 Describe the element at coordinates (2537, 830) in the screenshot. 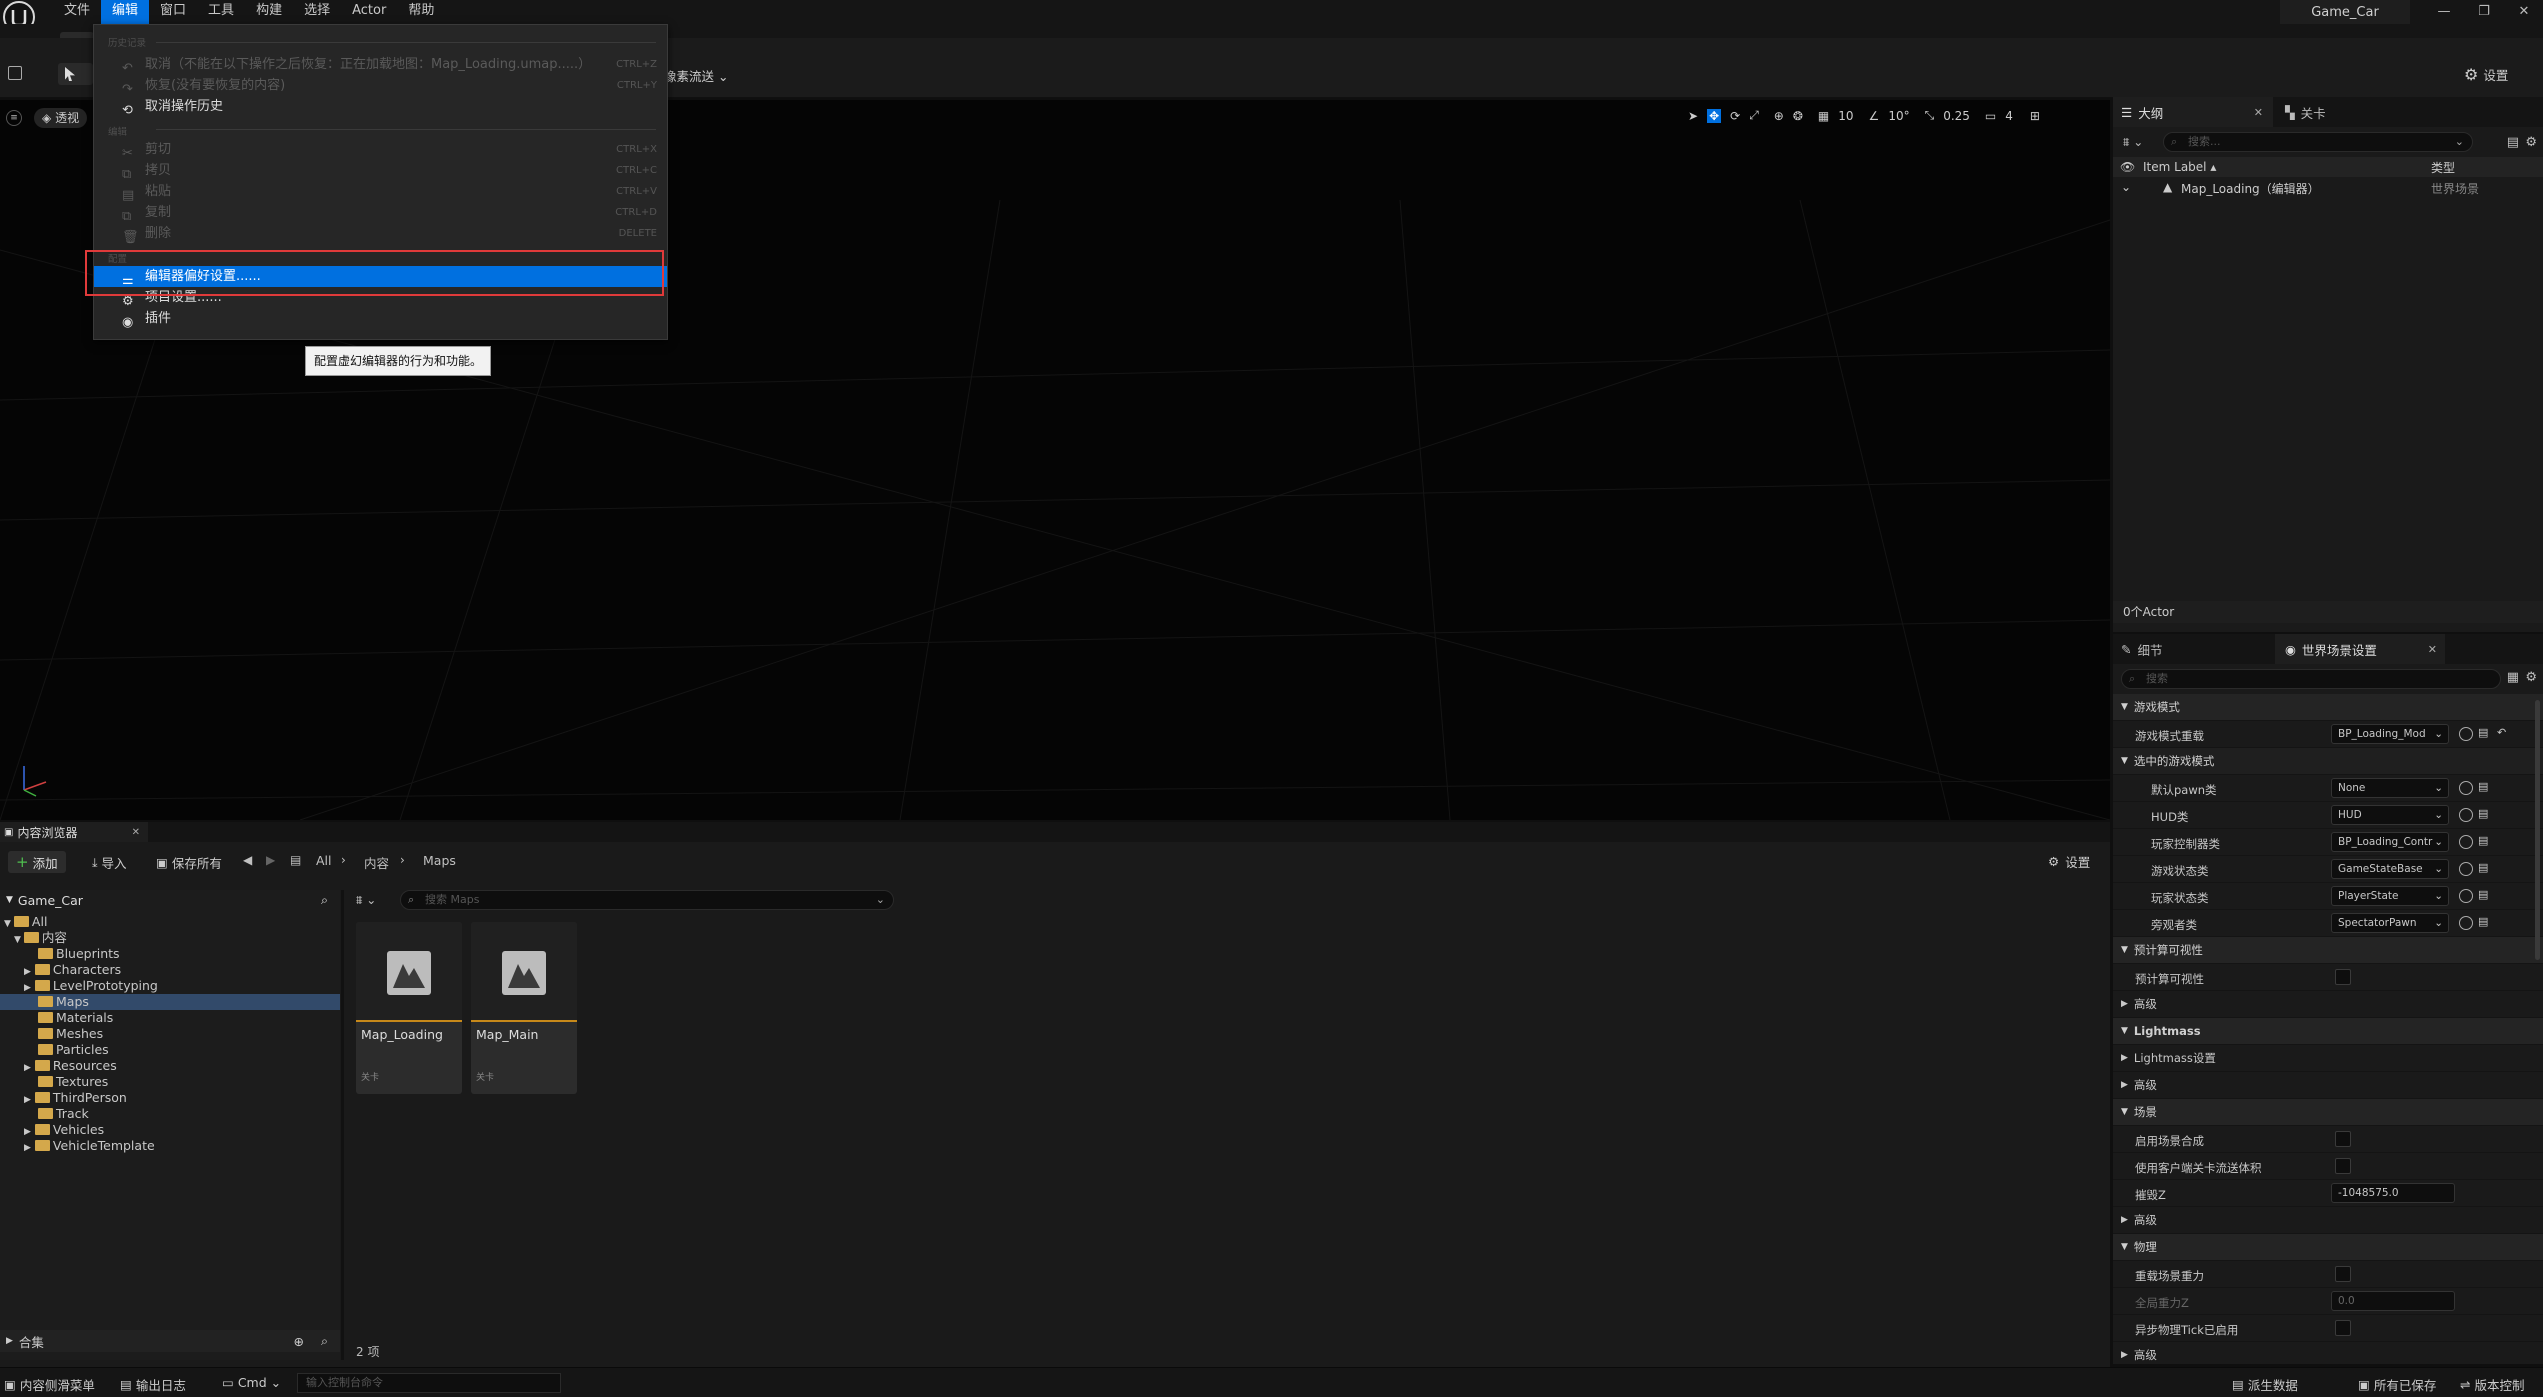

I see `details-scrollbar` at that location.